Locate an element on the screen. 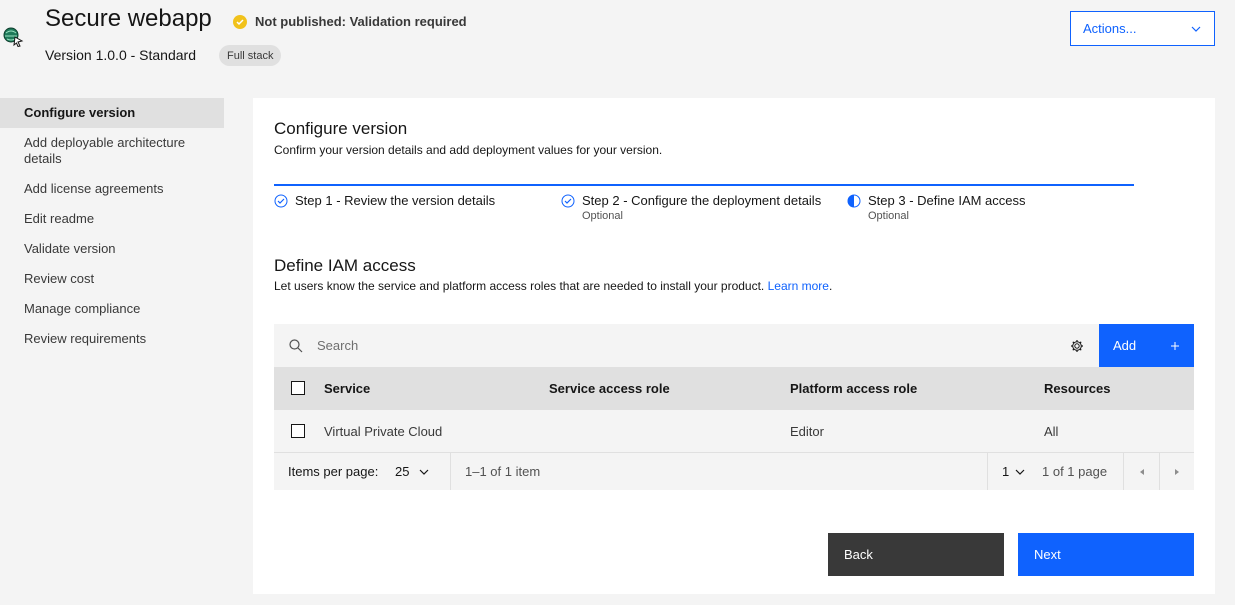 The height and width of the screenshot is (605, 1235). search-input is located at coordinates (687, 345).